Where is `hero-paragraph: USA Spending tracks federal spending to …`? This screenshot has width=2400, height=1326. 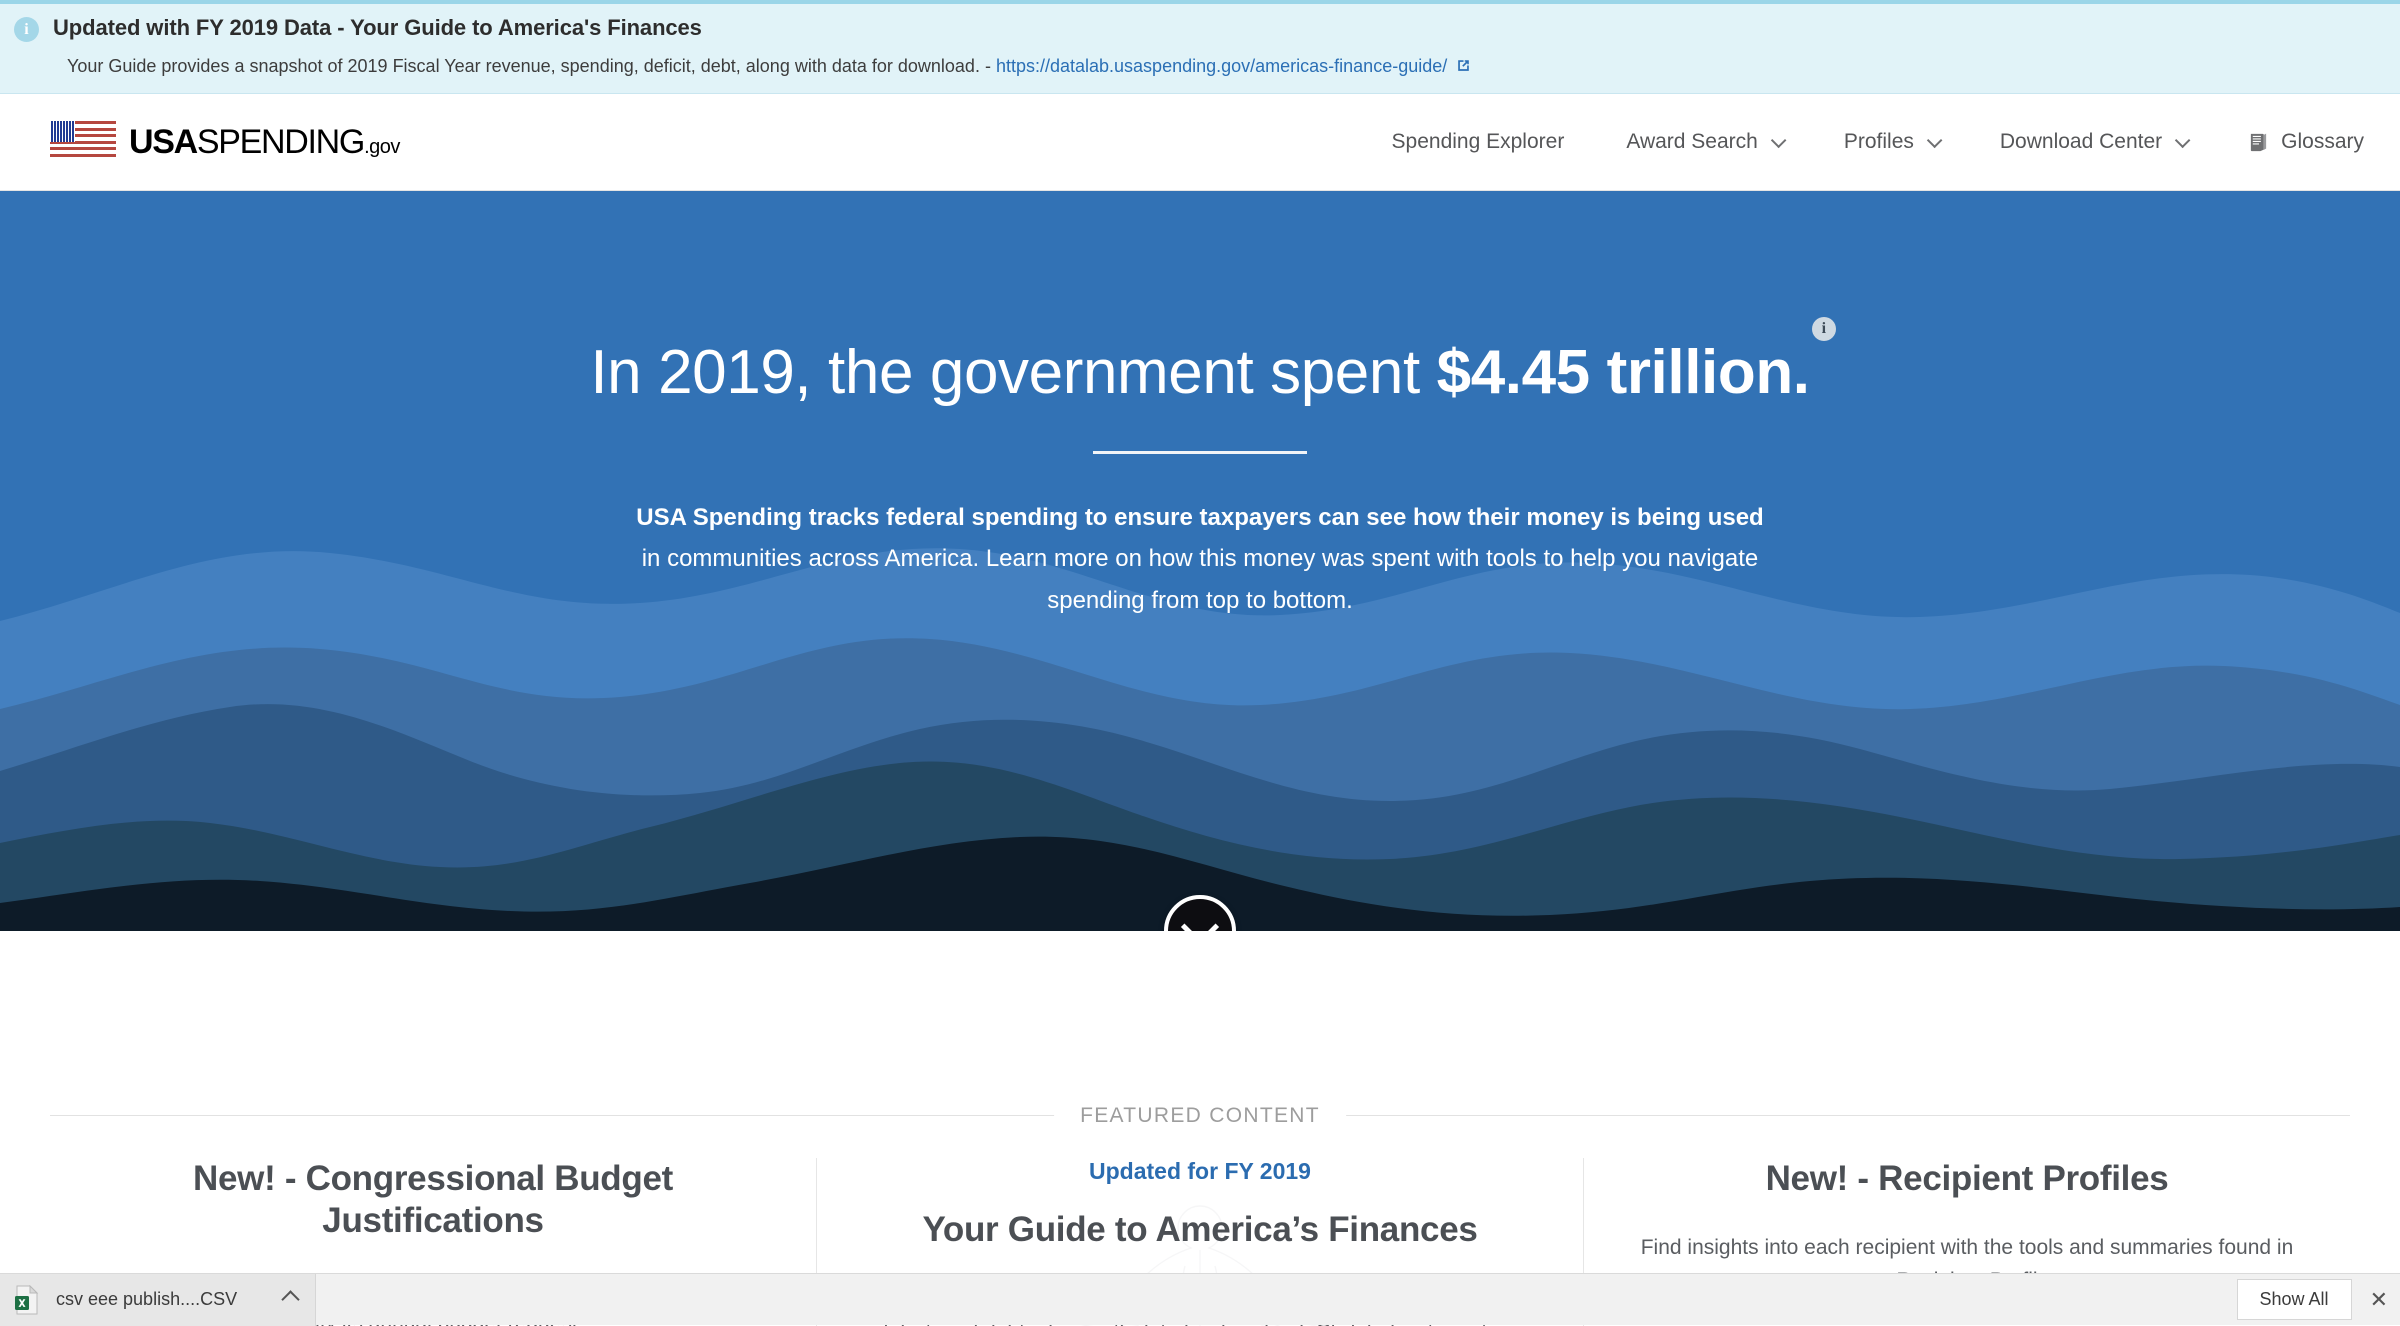
hero-paragraph: USA Spending tracks federal spending to … is located at coordinates (1200, 559).